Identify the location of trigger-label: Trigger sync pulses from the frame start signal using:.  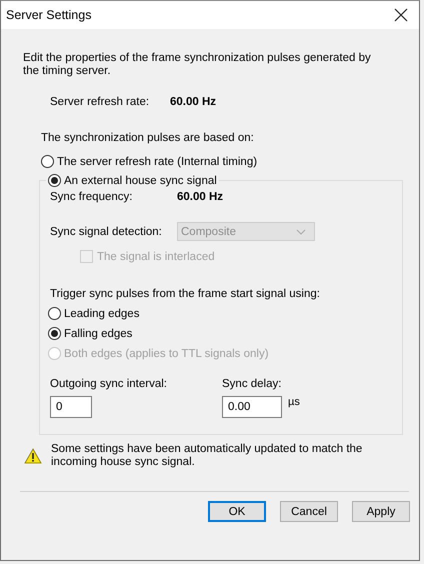
(185, 294).